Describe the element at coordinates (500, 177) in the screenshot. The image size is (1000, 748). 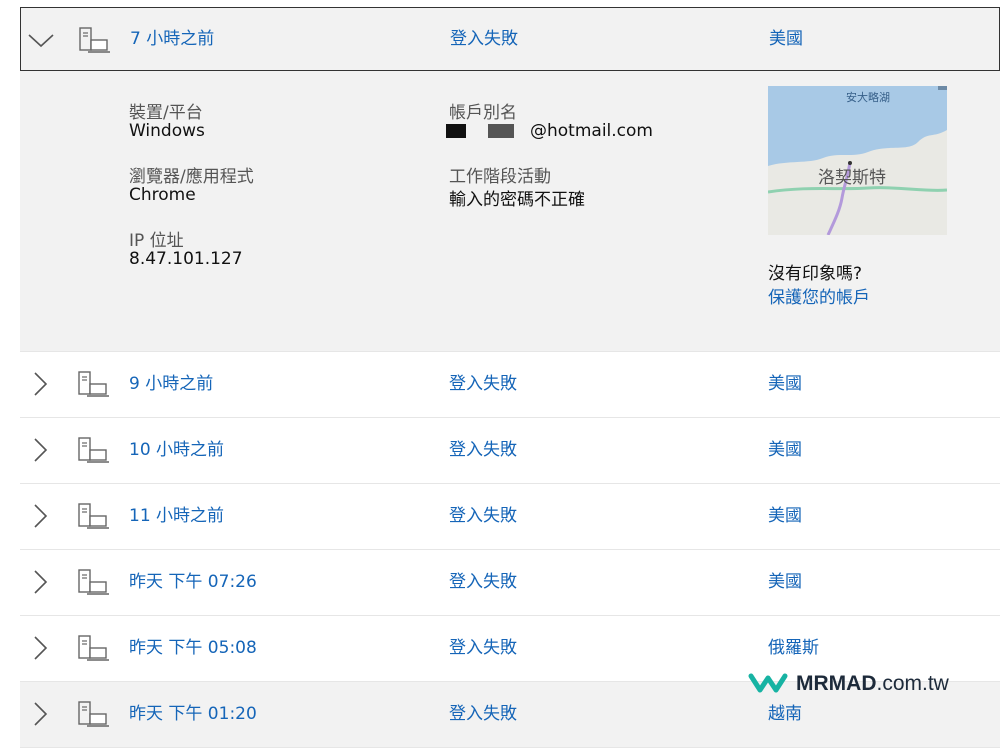
I see `session-activity-label: 工作階段活動` at that location.